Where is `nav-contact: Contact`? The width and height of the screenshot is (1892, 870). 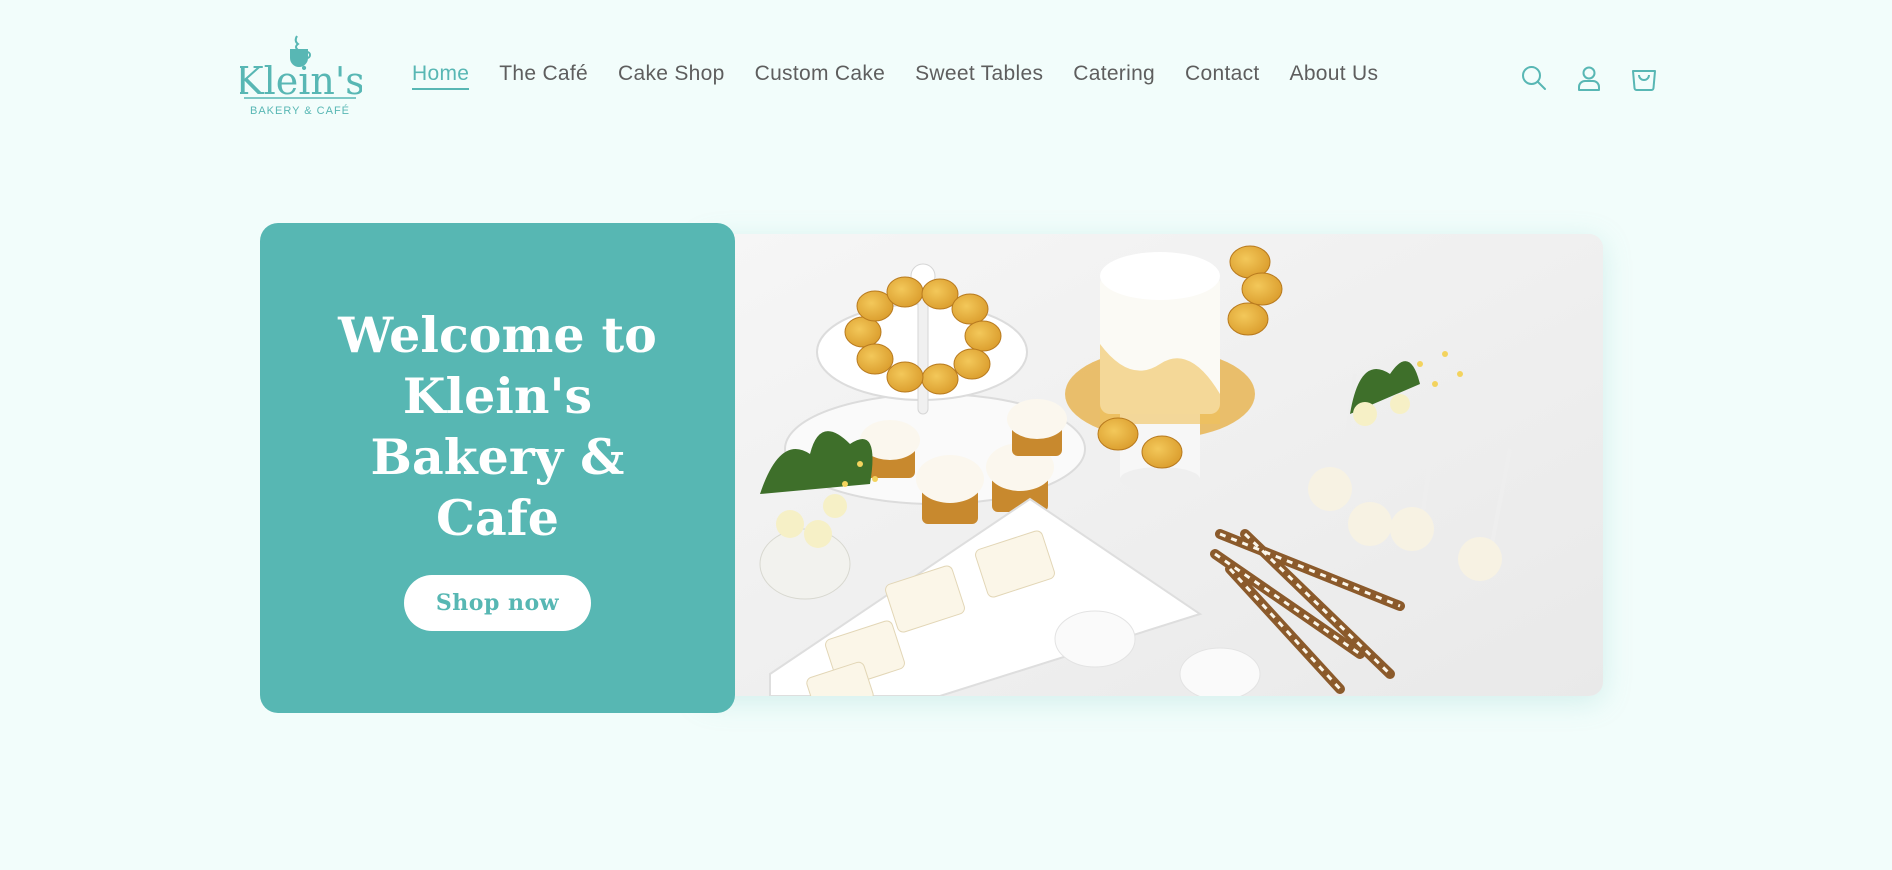 nav-contact: Contact is located at coordinates (1222, 76).